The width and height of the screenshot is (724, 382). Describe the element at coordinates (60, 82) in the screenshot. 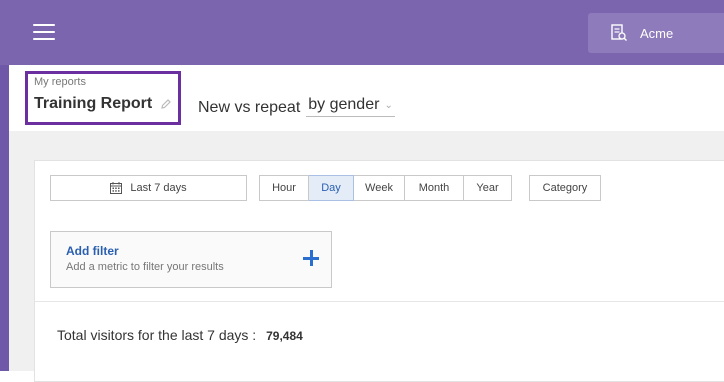

I see `breadcrumb: My reports` at that location.